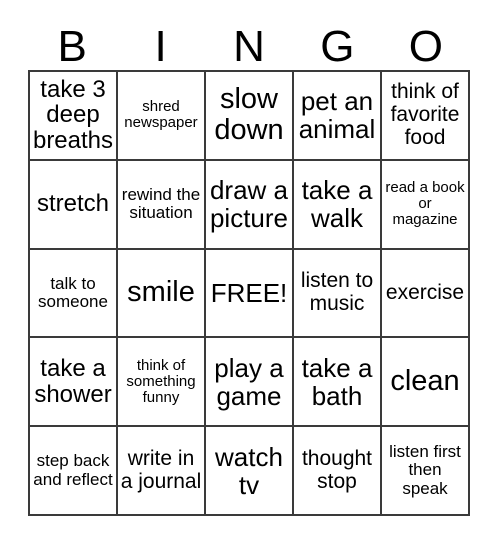 This screenshot has height=544, width=500. I want to click on bingo-cell-label: clean, so click(425, 381).